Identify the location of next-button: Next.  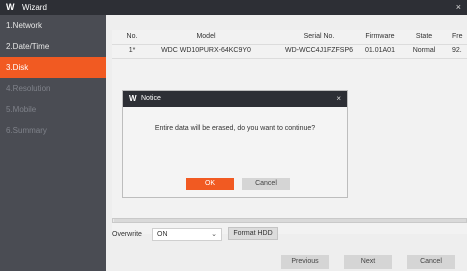
(368, 262).